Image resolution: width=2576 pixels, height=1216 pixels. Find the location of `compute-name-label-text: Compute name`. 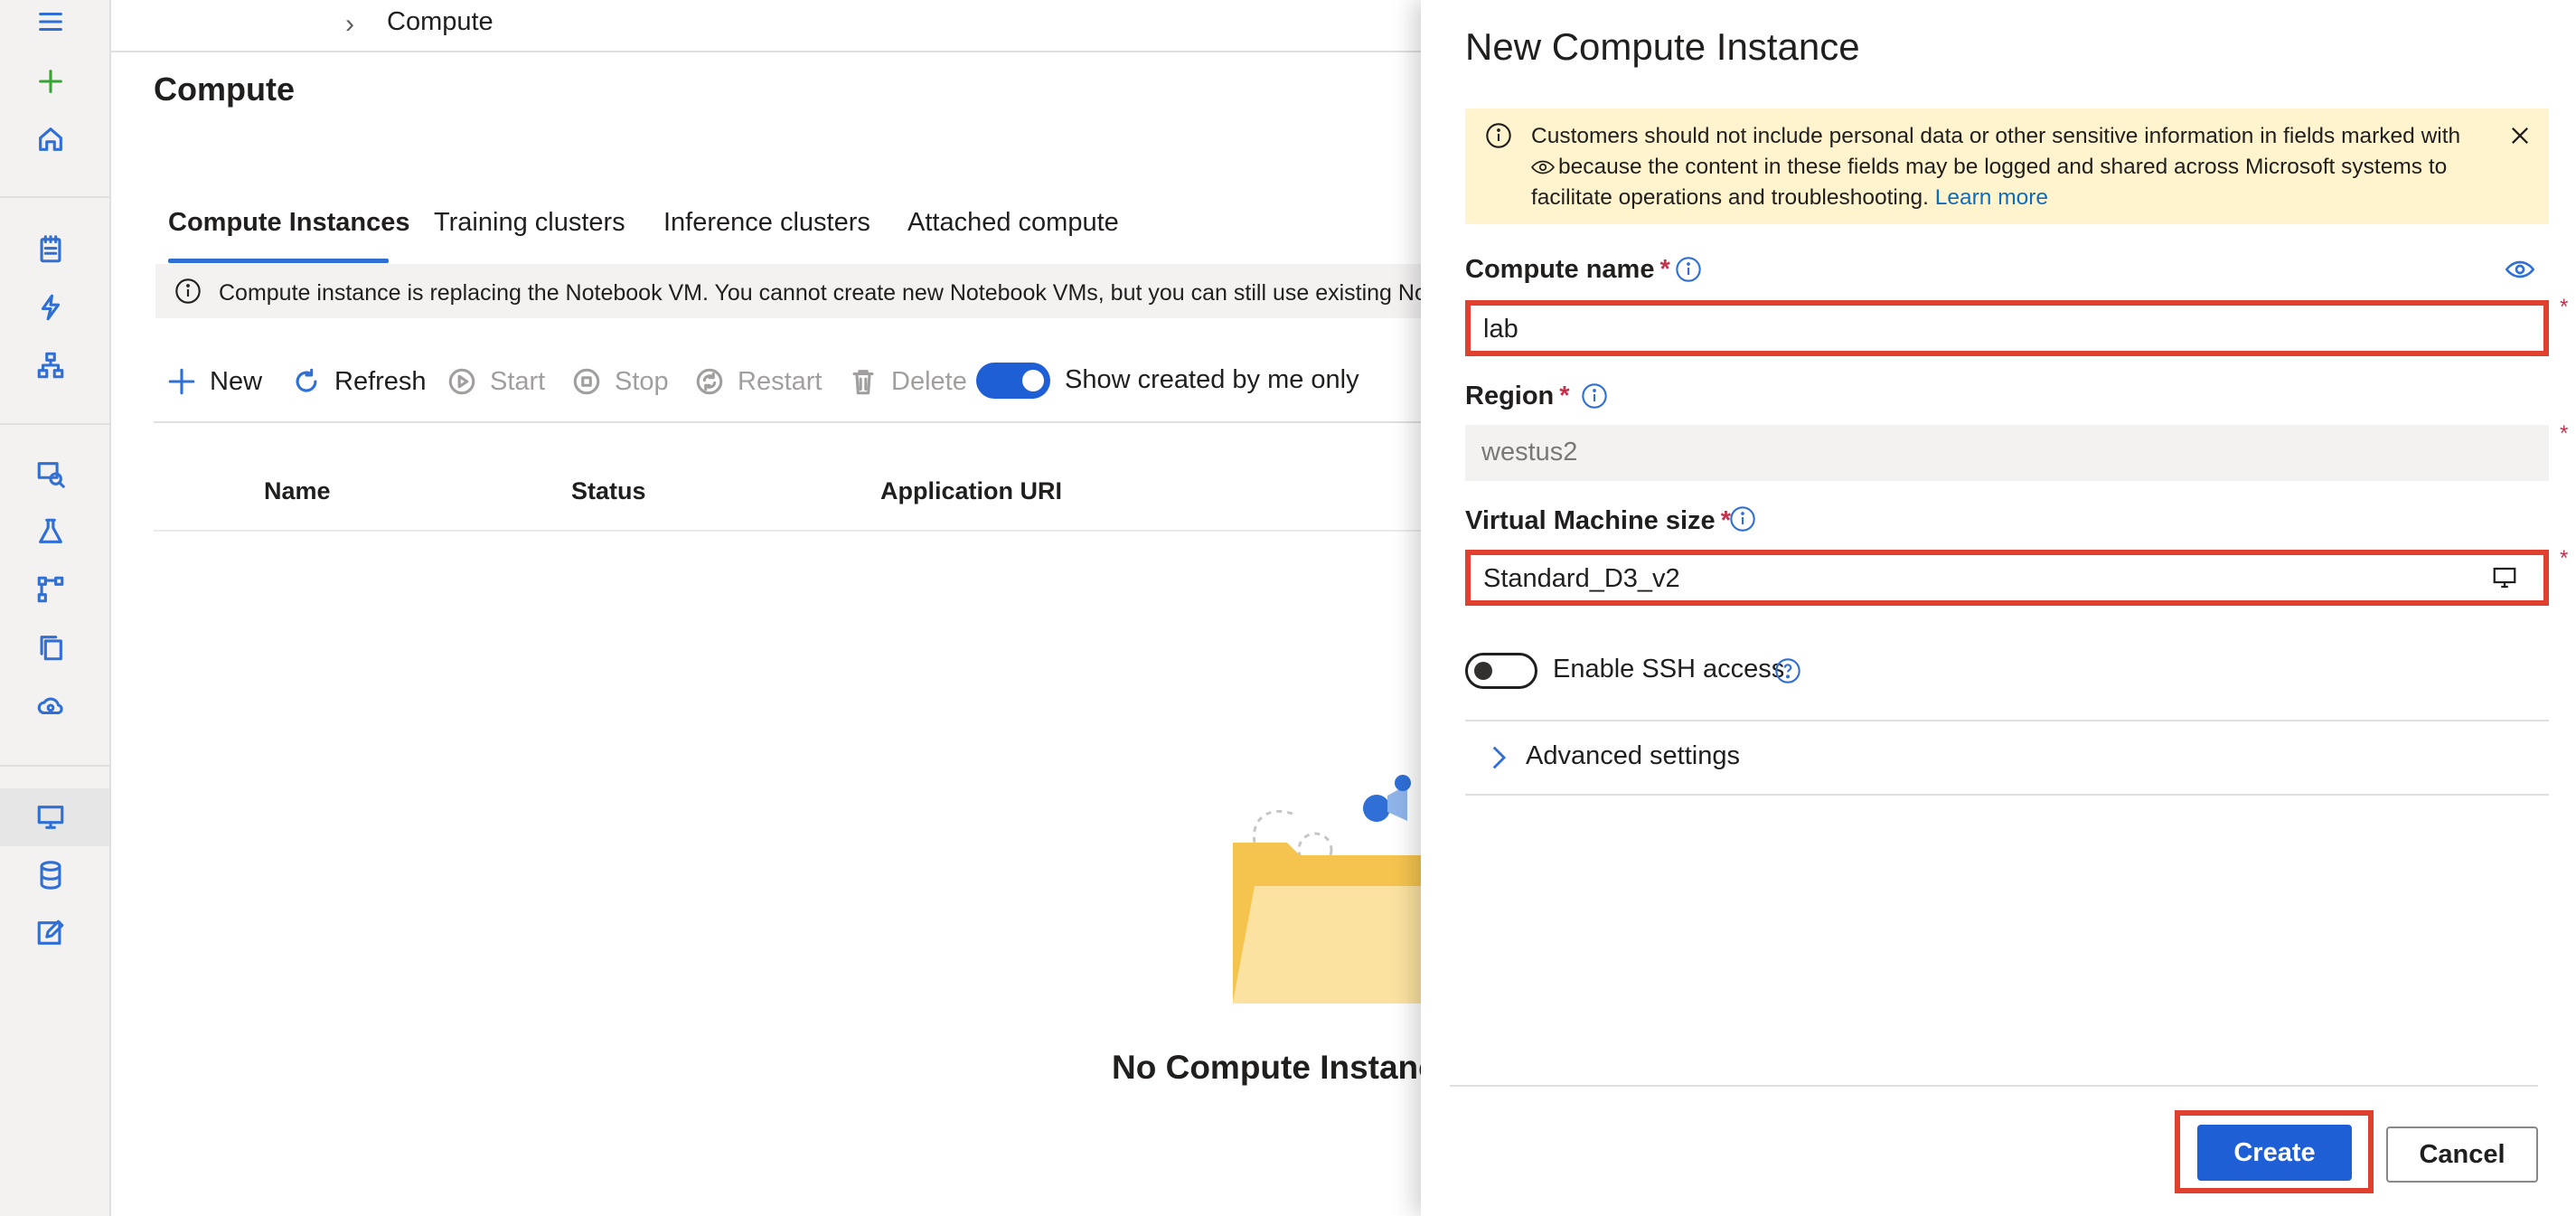

compute-name-label-text: Compute name is located at coordinates (1560, 269).